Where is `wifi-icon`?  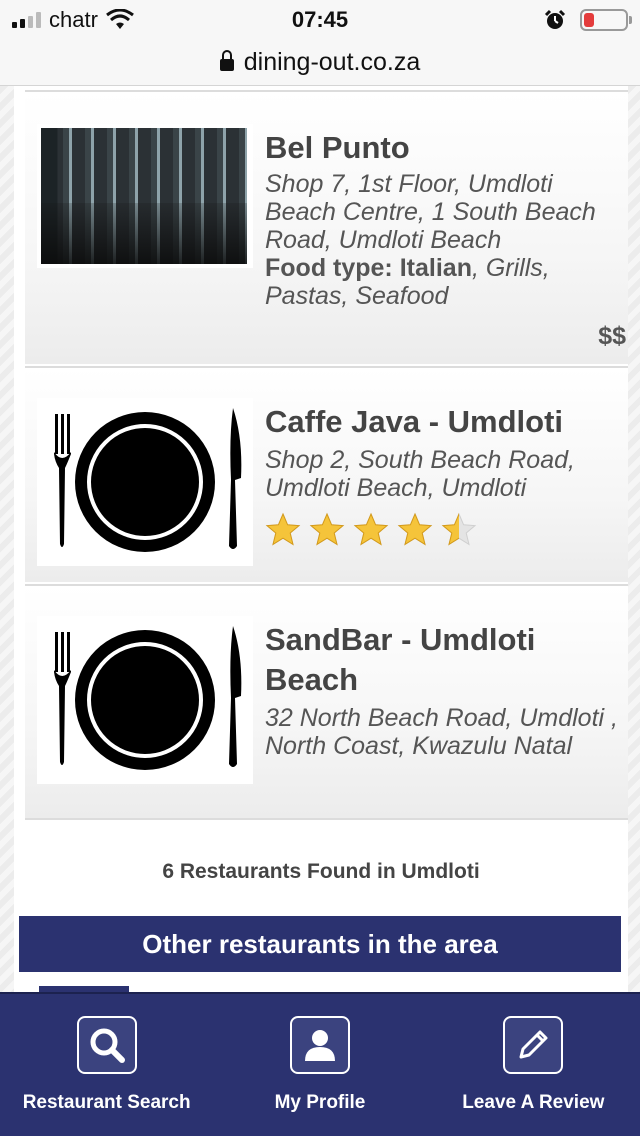
wifi-icon is located at coordinates (120, 19).